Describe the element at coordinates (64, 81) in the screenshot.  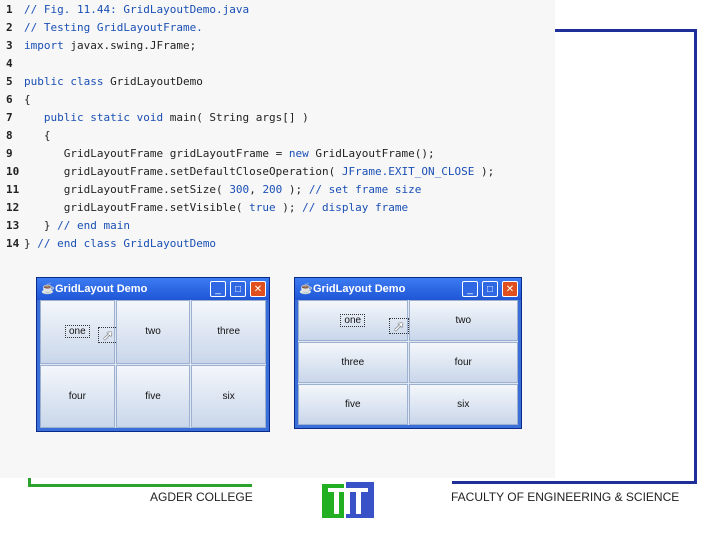
I see `code-token: public class` at that location.